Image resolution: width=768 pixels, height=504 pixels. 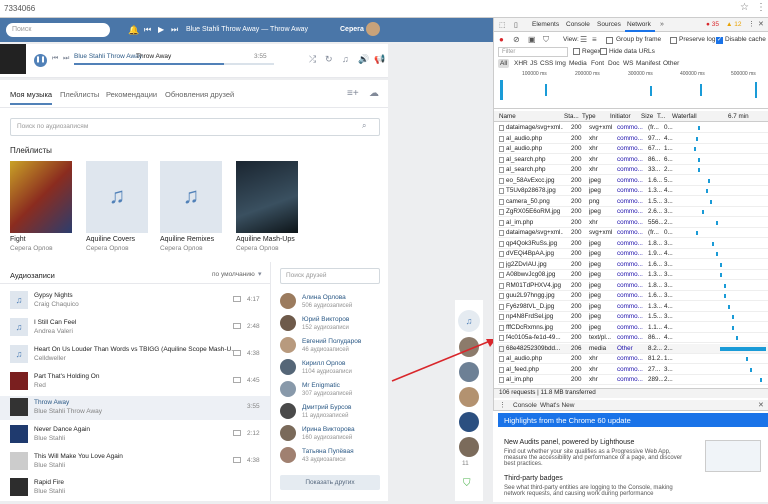 What do you see at coordinates (233, 274) in the screenshot?
I see `sort-dropdown: по умолчанию` at bounding box center [233, 274].